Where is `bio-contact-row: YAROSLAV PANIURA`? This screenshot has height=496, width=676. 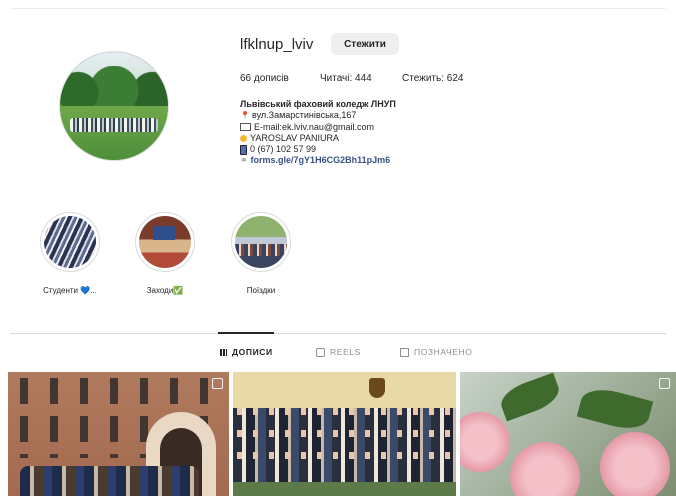
bio-contact-row: YAROSLAV PANIURA is located at coordinates (318, 138).